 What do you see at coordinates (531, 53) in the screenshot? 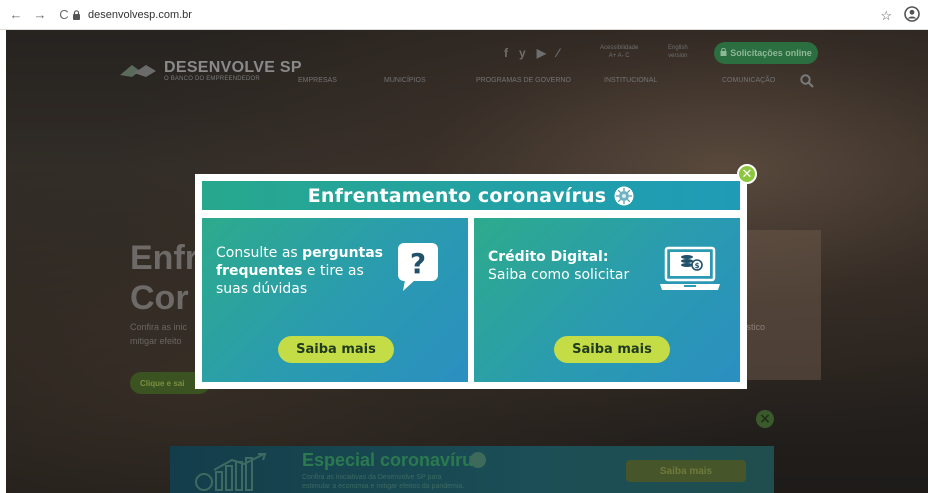
I see `social-links: f y ▶ ⁄` at bounding box center [531, 53].